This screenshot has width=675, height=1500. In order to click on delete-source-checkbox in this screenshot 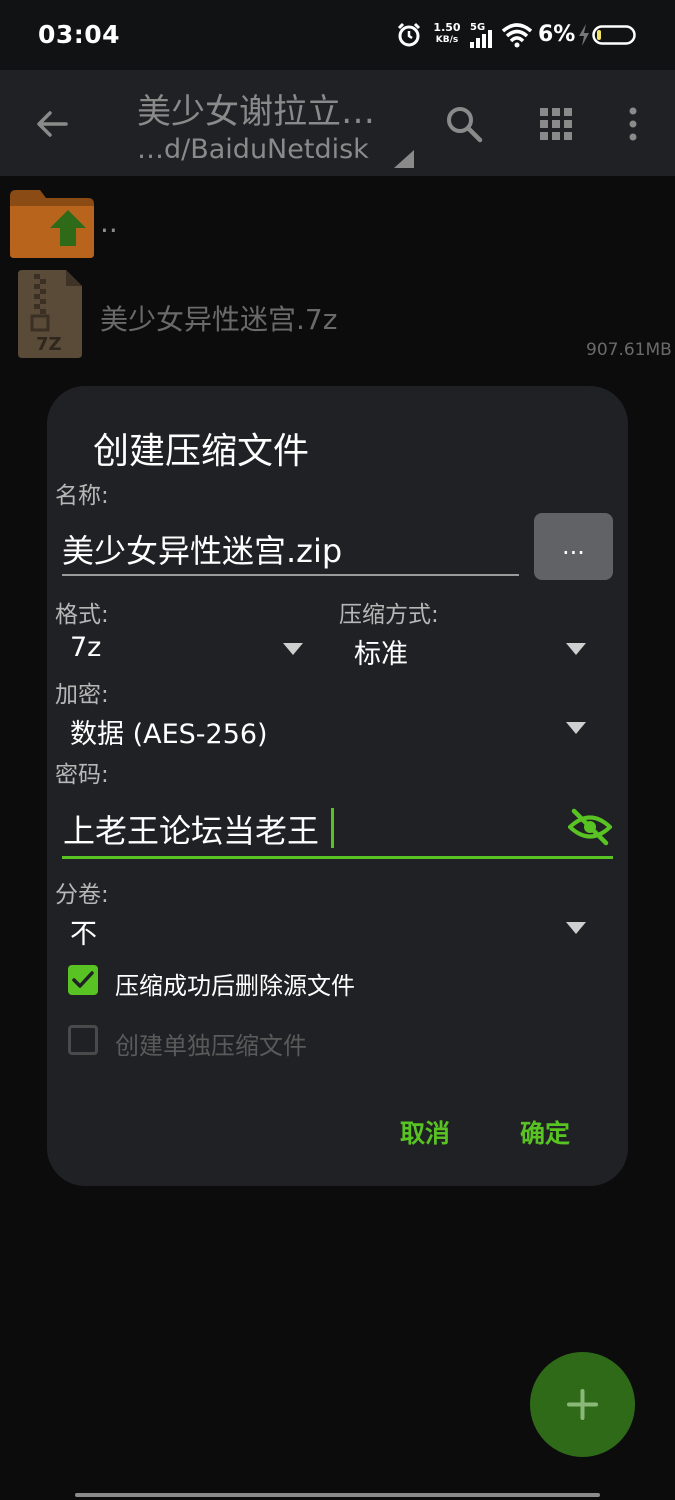, I will do `click(83, 980)`.